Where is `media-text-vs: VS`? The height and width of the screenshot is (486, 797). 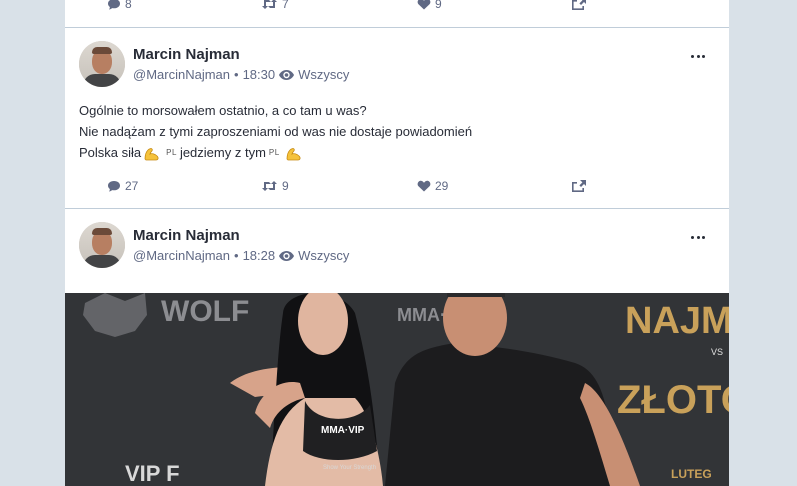 media-text-vs: VS is located at coordinates (717, 352).